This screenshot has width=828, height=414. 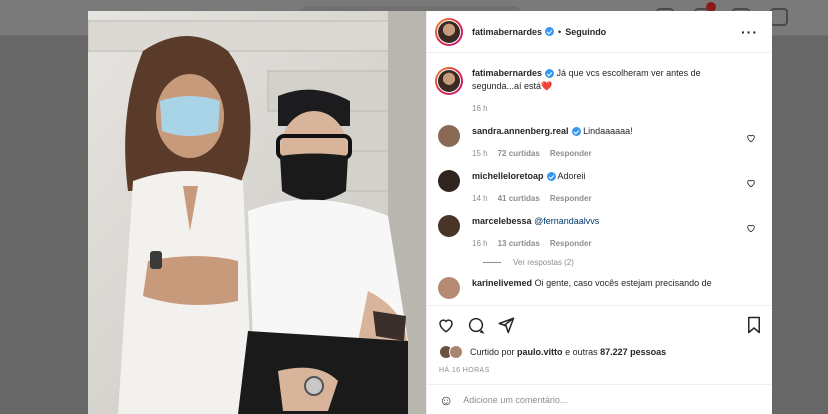 I want to click on liker-avatars, so click(x=452, y=352).